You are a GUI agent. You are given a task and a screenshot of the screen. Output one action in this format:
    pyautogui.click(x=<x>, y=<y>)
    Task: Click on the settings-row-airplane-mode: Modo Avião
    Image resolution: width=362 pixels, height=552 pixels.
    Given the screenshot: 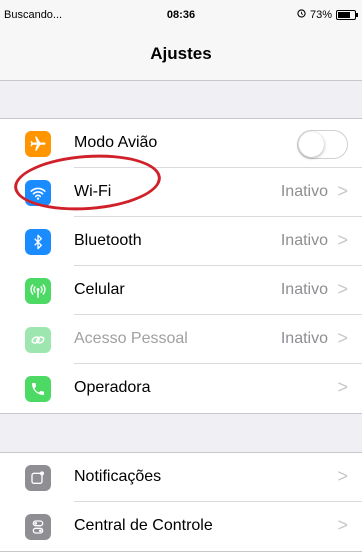 What is the action you would take?
    pyautogui.click(x=181, y=143)
    